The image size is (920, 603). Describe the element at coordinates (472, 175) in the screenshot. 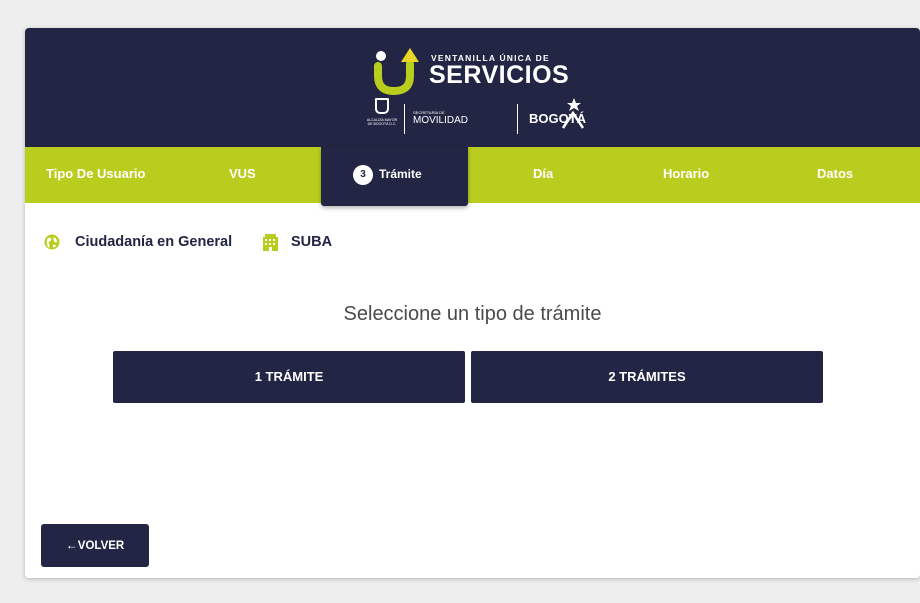

I see `step-progress-bar: Tipo De Usuario VUS Día Horario Datos` at that location.